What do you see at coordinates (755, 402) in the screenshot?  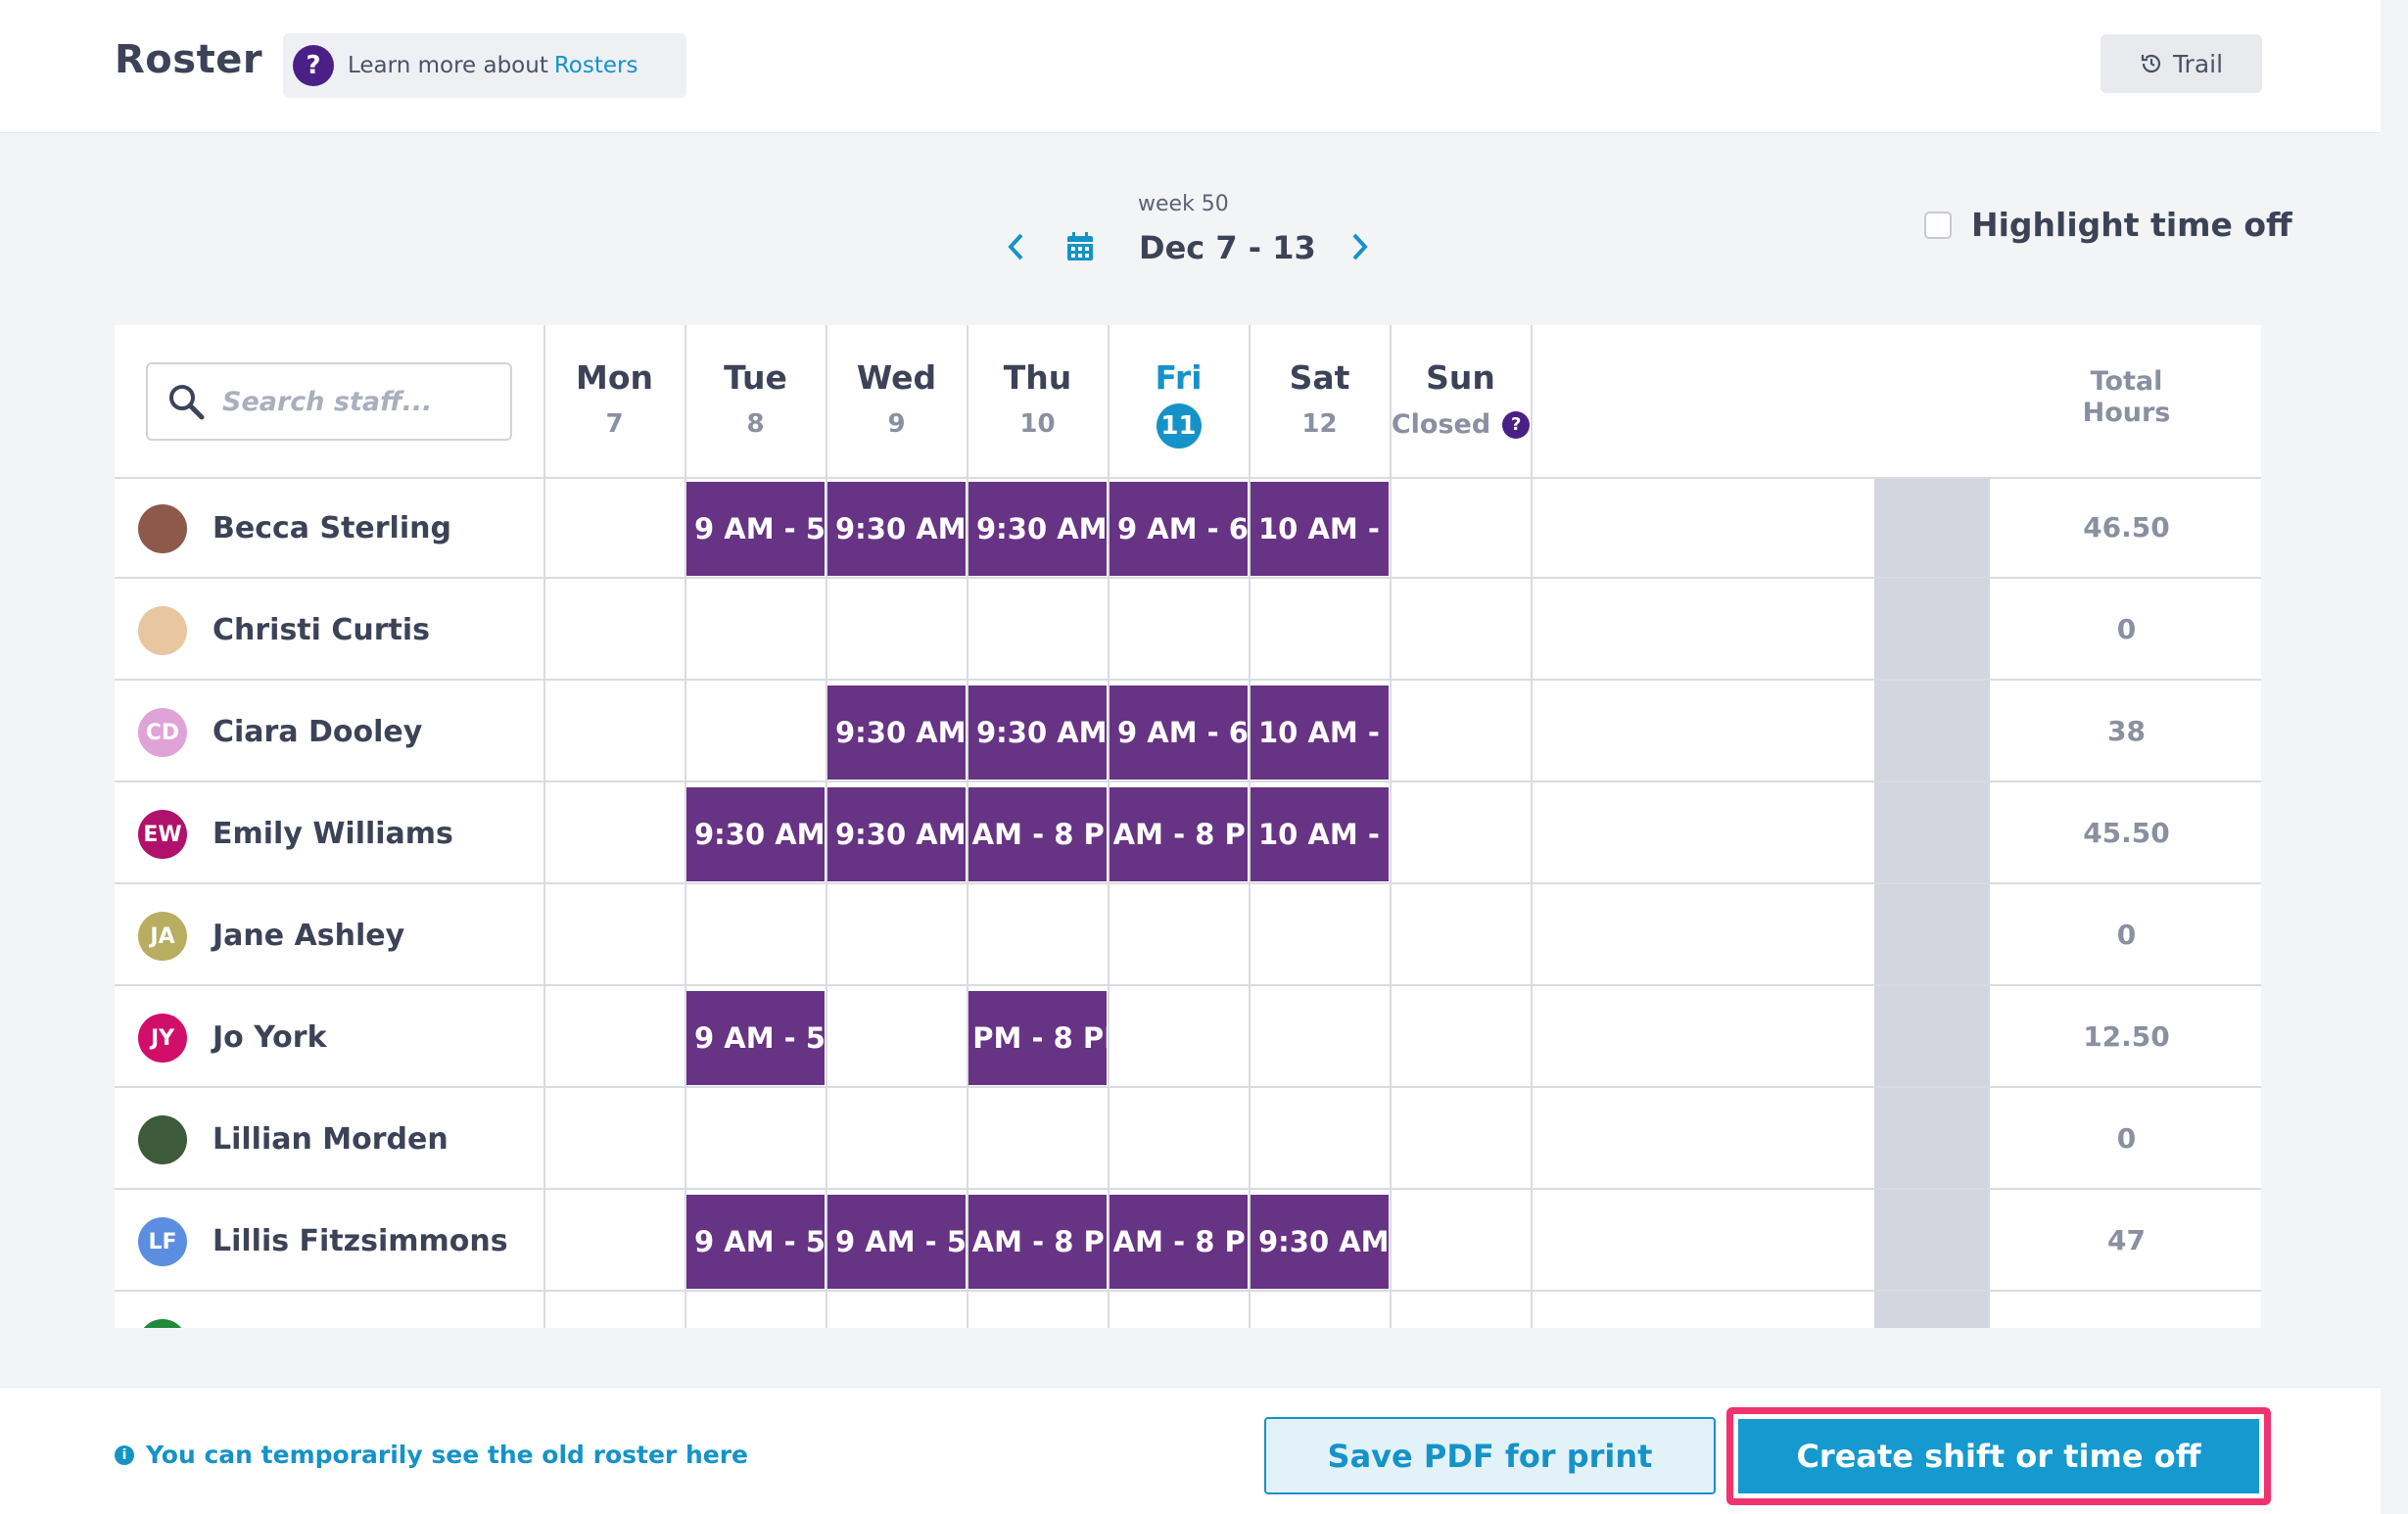 I see `day-header-tue: Tue 8` at bounding box center [755, 402].